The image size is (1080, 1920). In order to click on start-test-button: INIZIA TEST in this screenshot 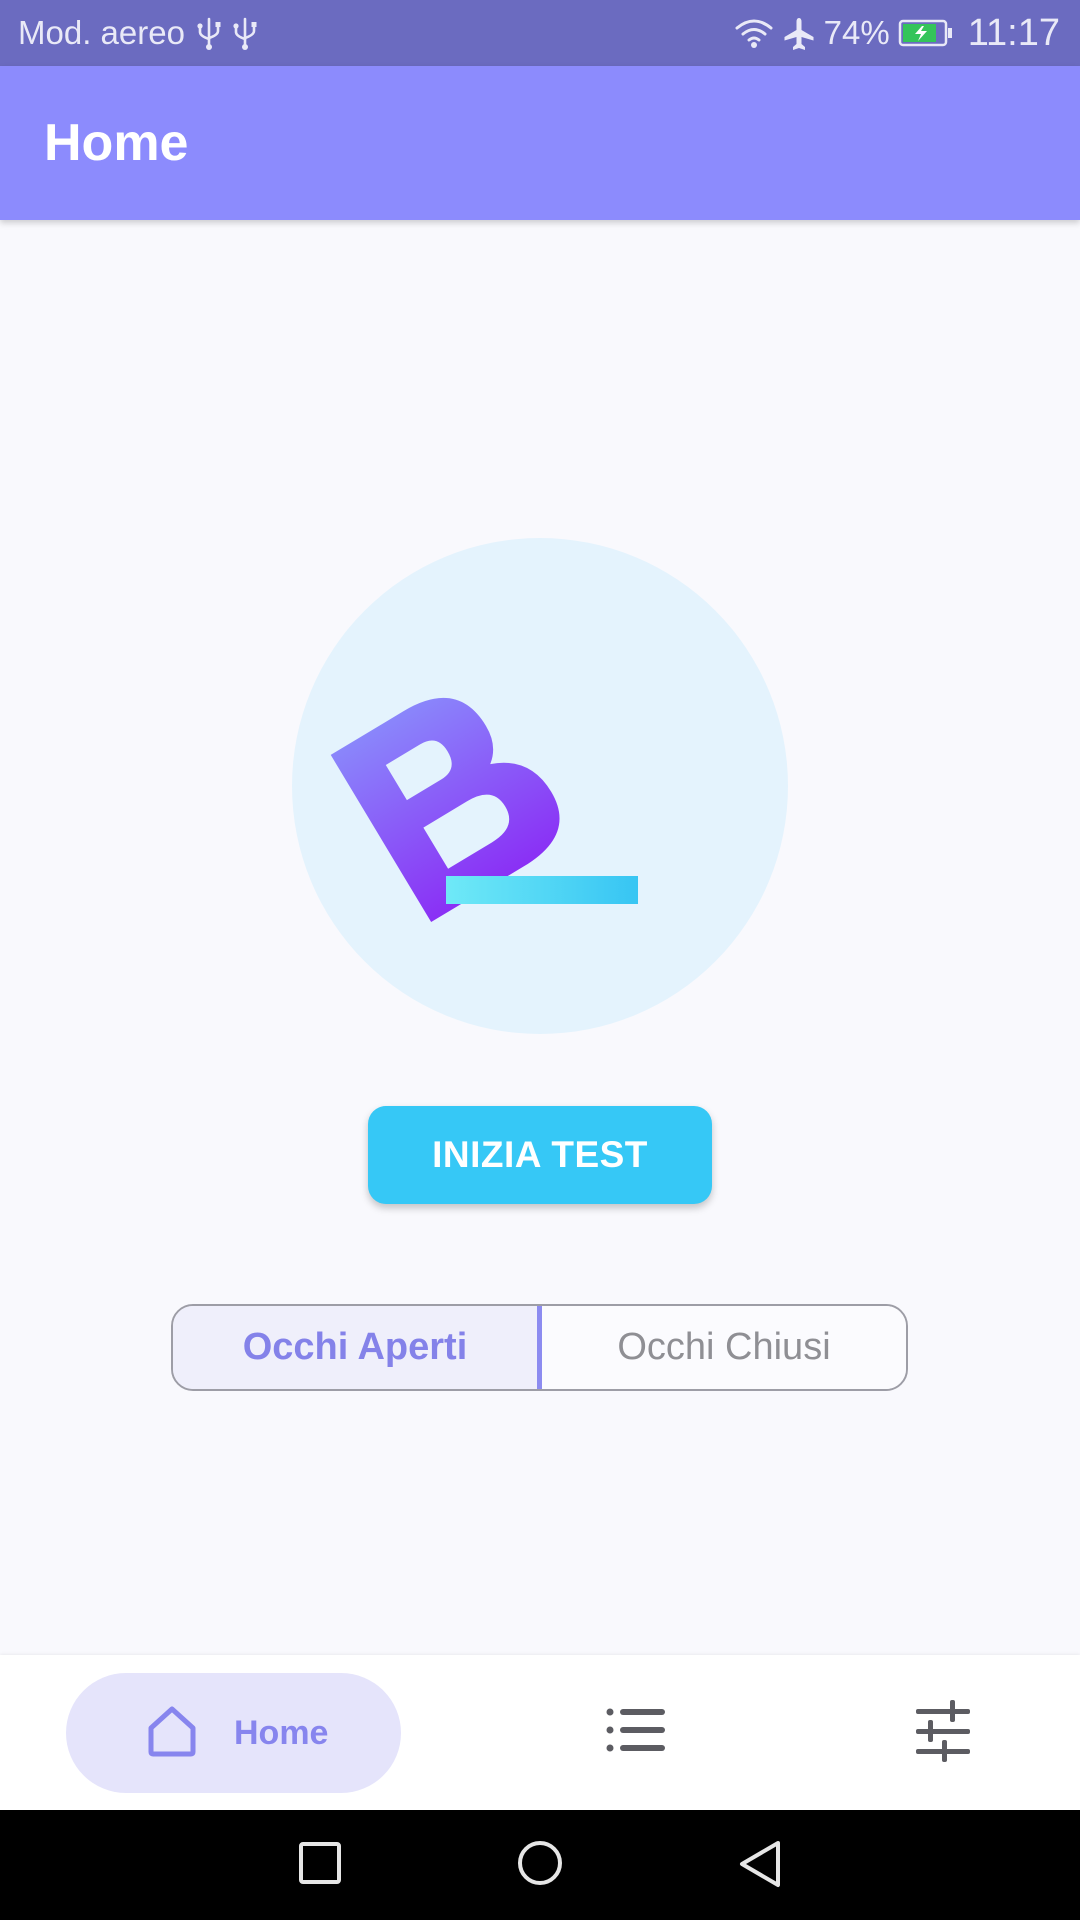, I will do `click(540, 1155)`.